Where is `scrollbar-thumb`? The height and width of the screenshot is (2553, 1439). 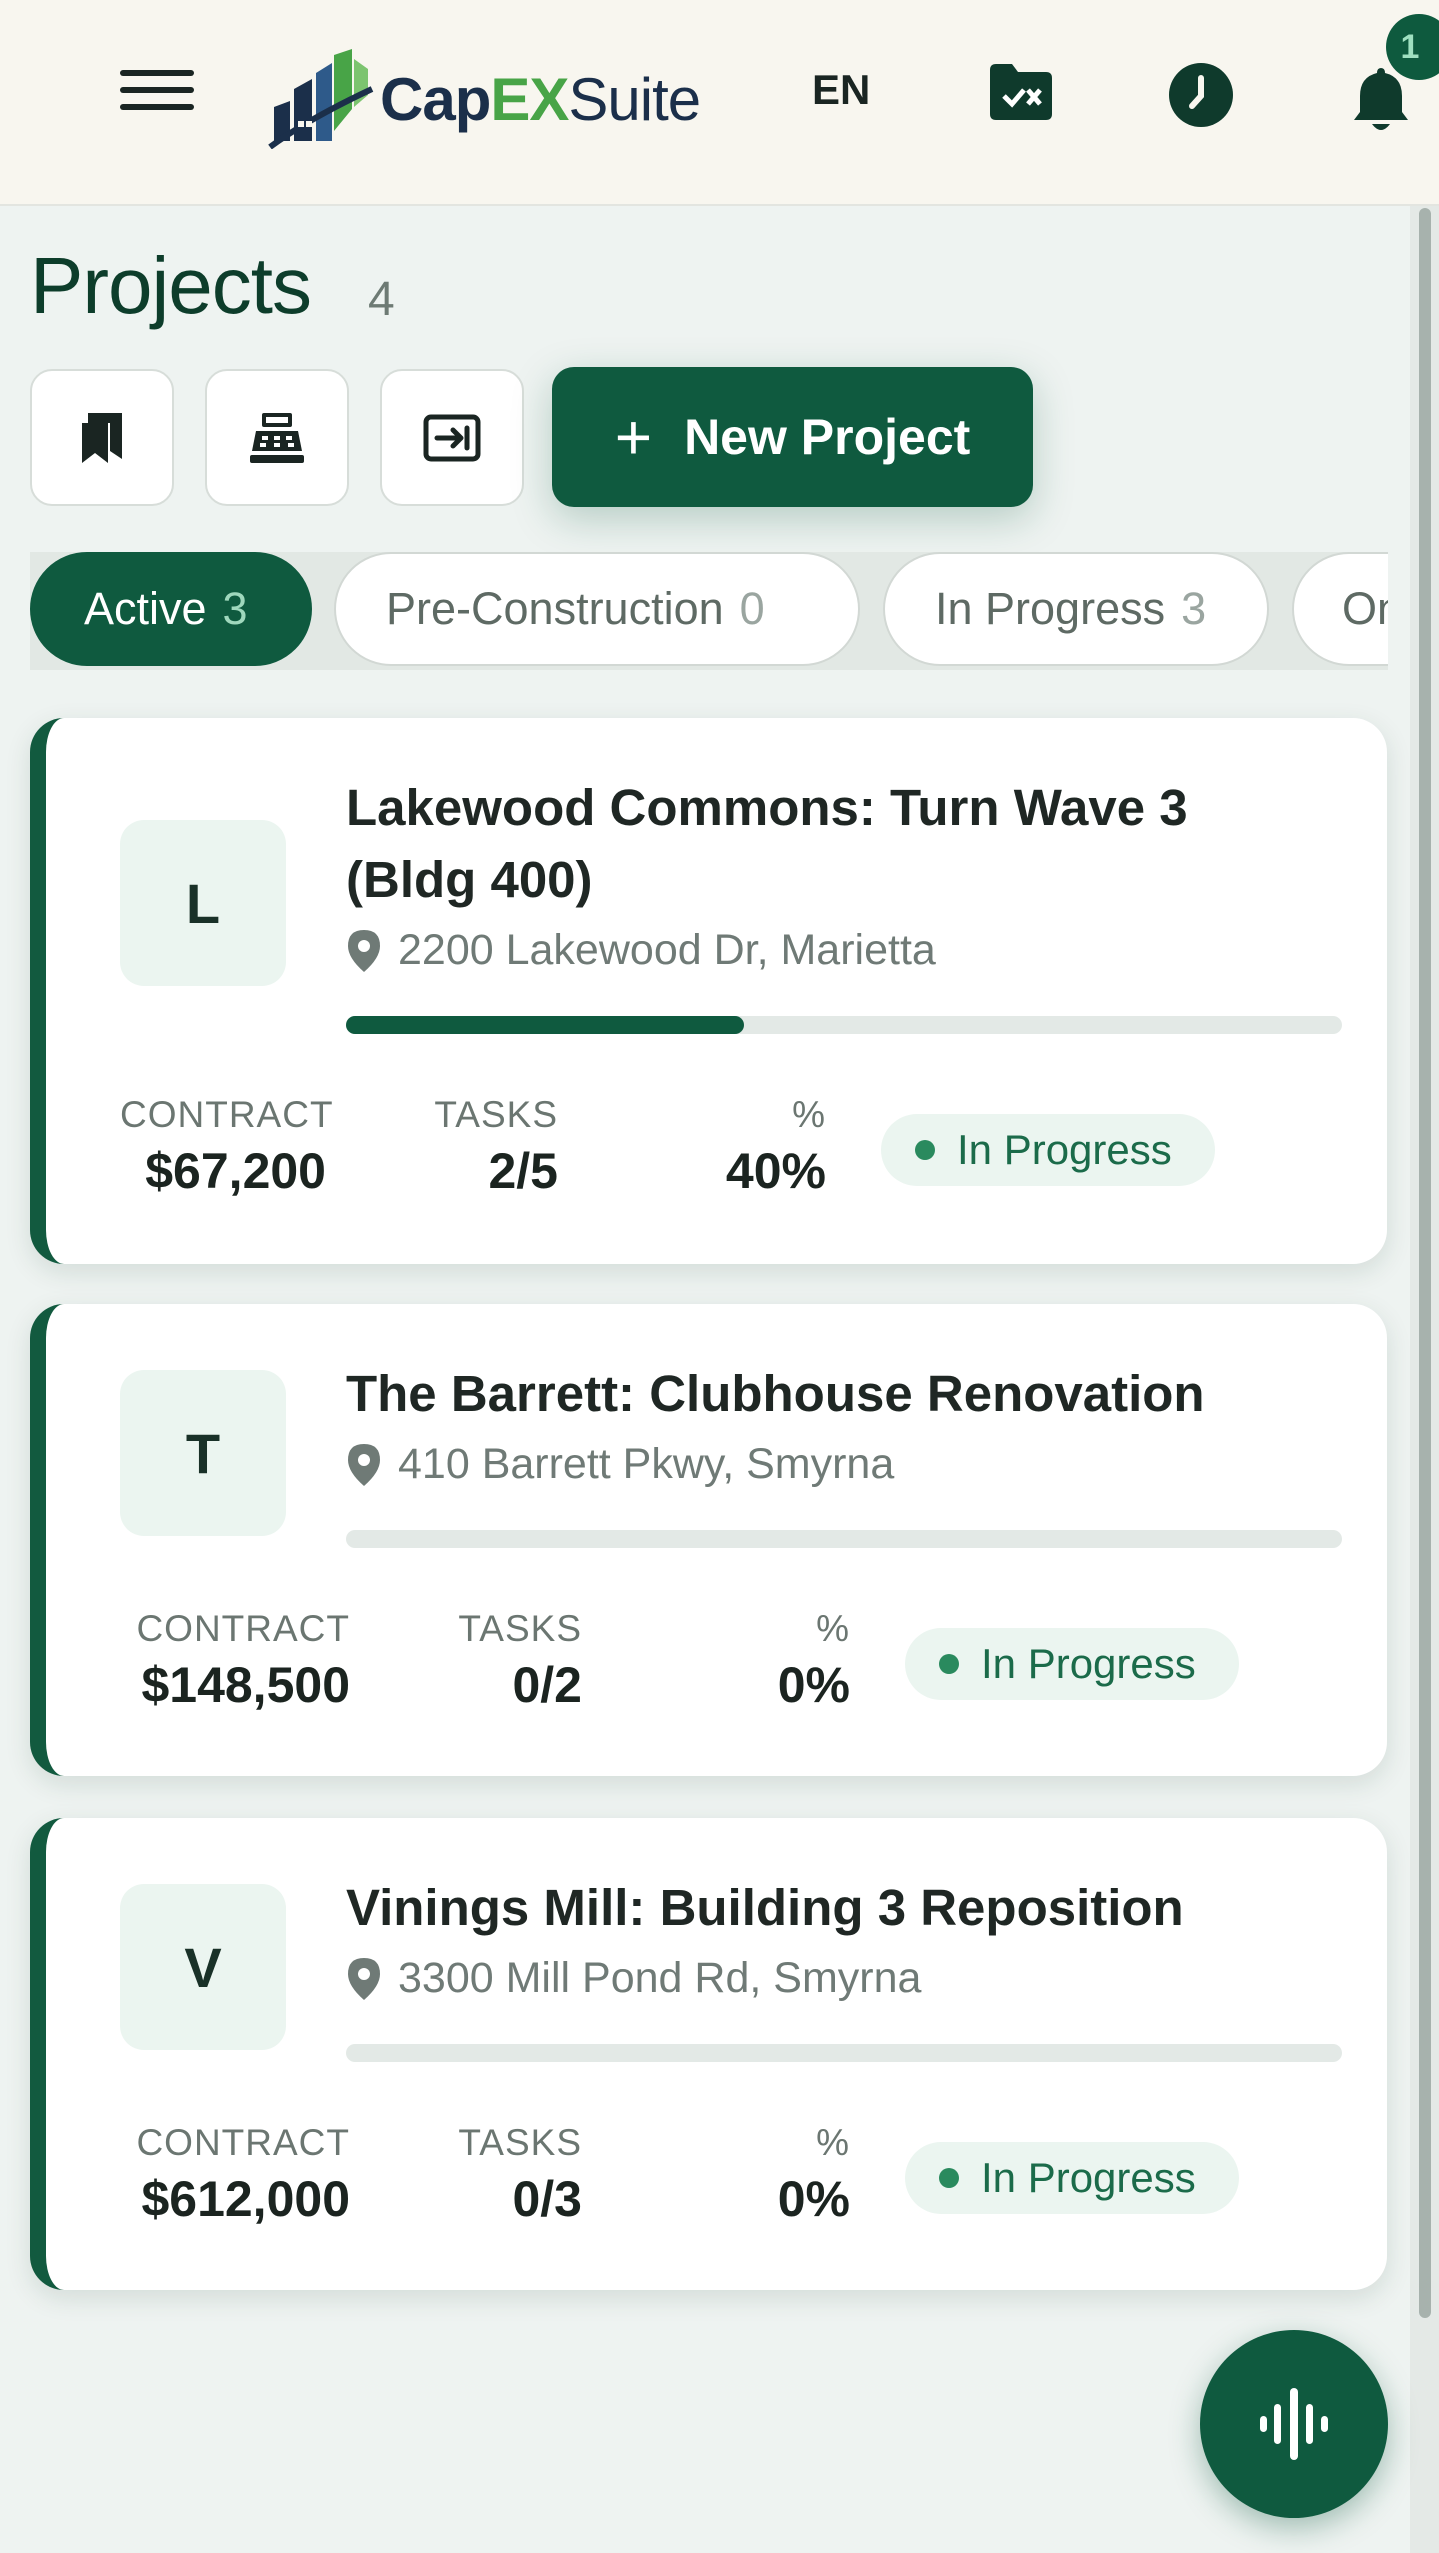 scrollbar-thumb is located at coordinates (1425, 1263).